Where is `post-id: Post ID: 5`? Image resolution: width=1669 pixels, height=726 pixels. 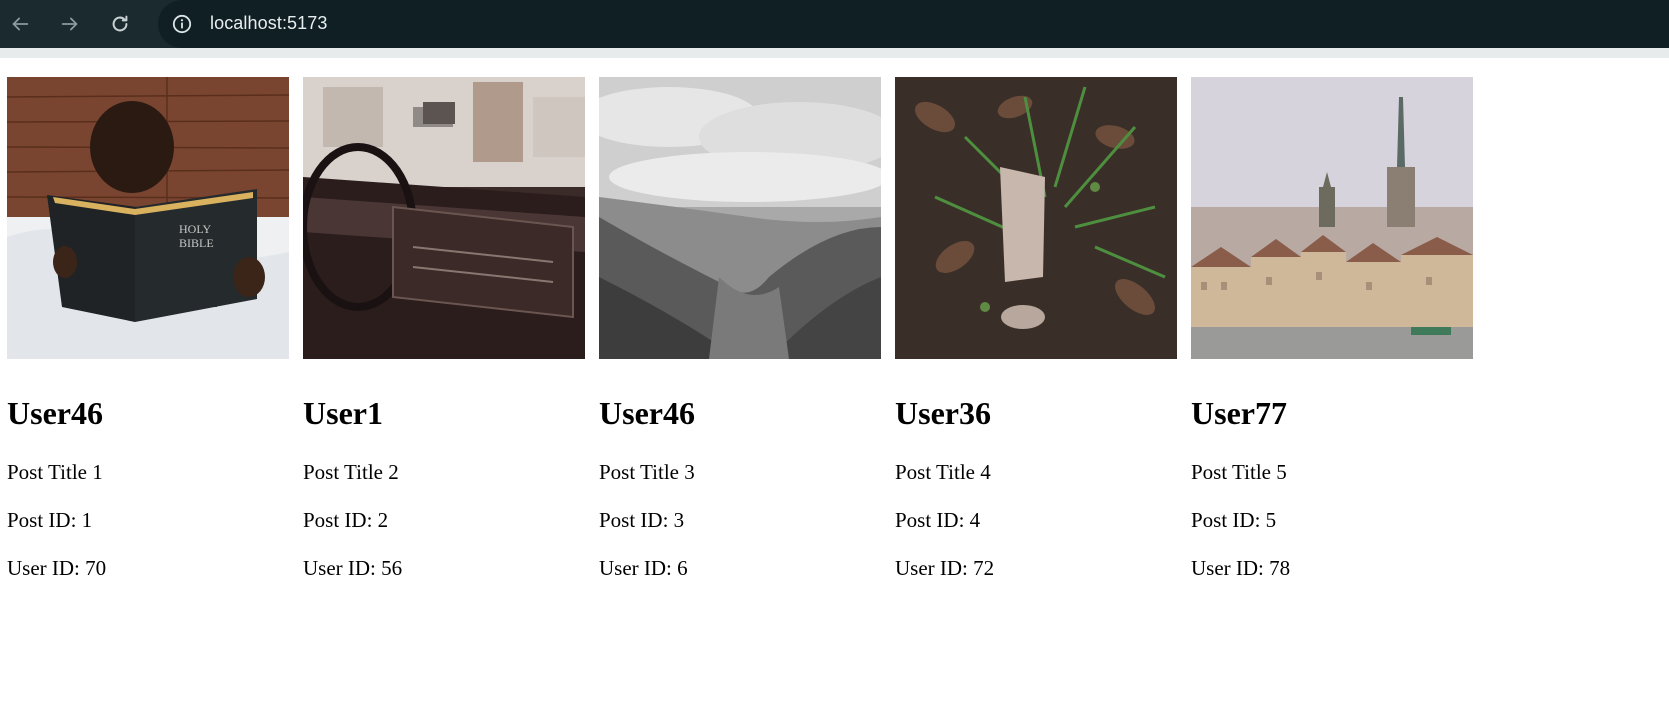 post-id: Post ID: 5 is located at coordinates (1234, 520).